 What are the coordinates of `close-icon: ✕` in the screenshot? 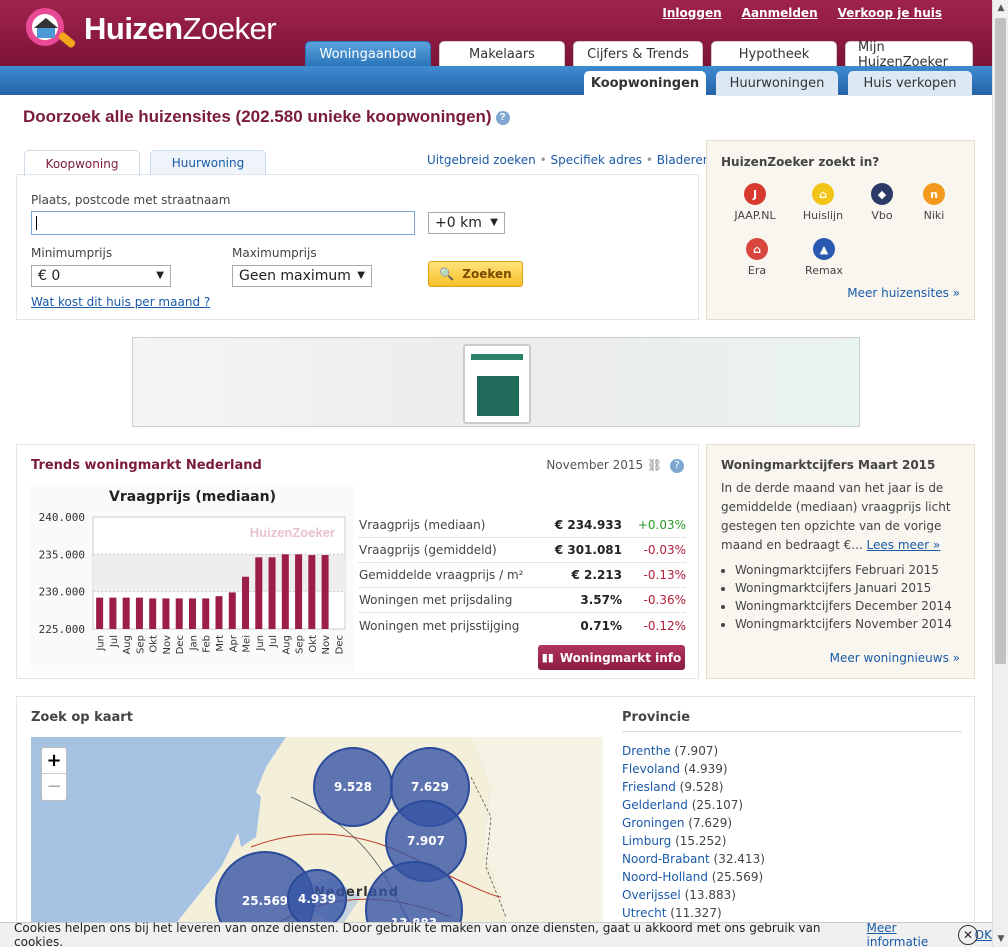 It's located at (968, 935).